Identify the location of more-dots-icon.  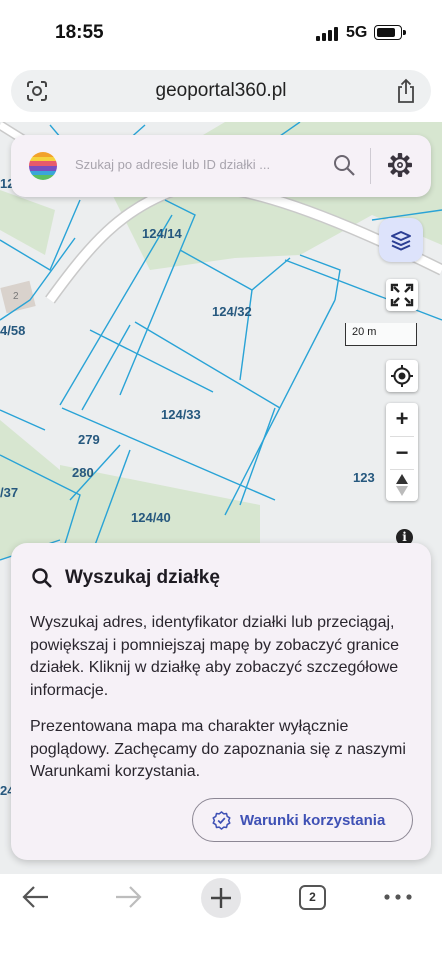
(398, 897).